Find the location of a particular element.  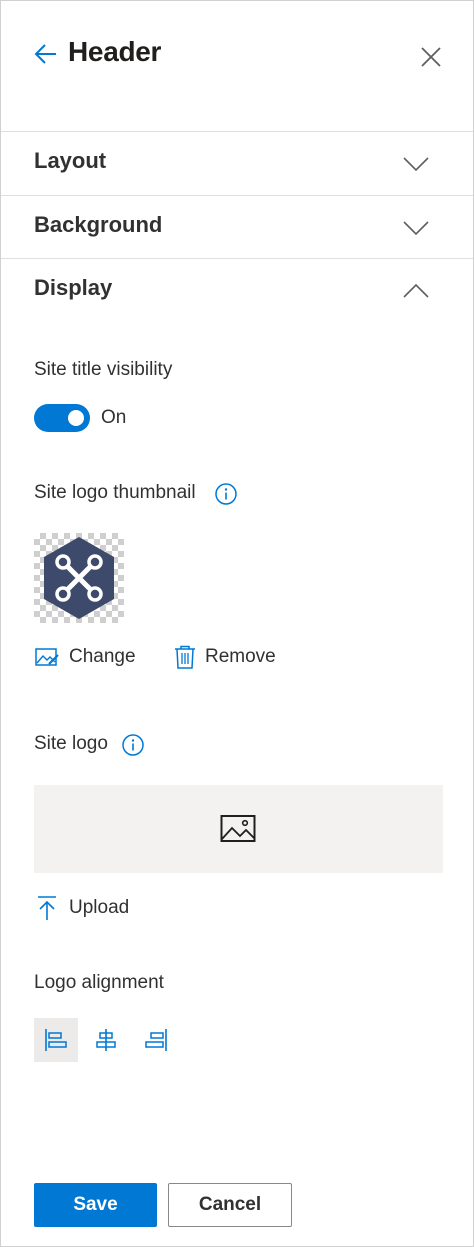

align-left-button is located at coordinates (56, 1040).